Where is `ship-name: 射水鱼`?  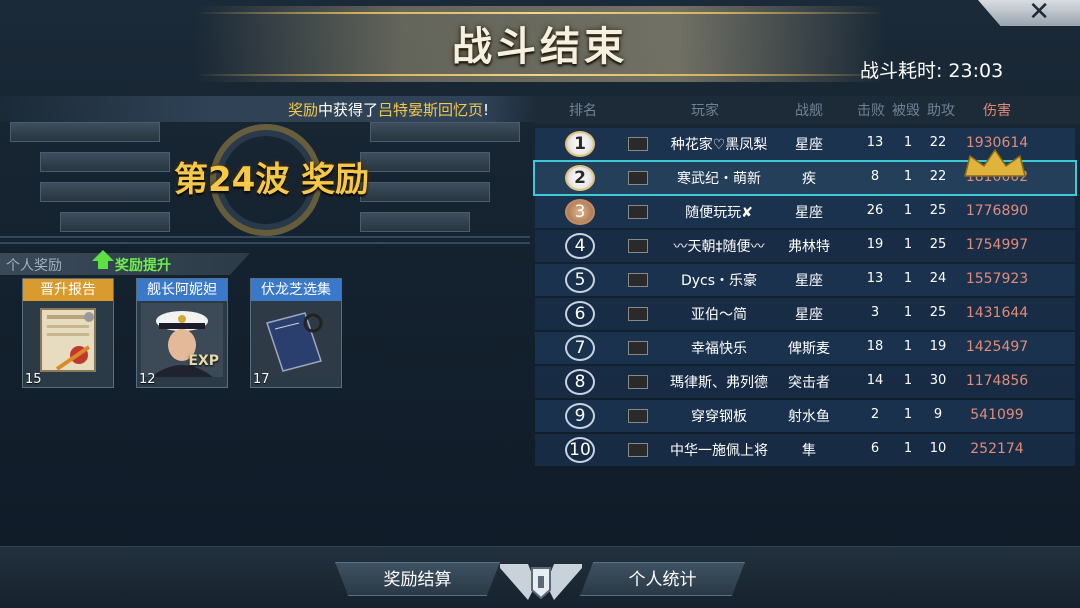 ship-name: 射水鱼 is located at coordinates (809, 417).